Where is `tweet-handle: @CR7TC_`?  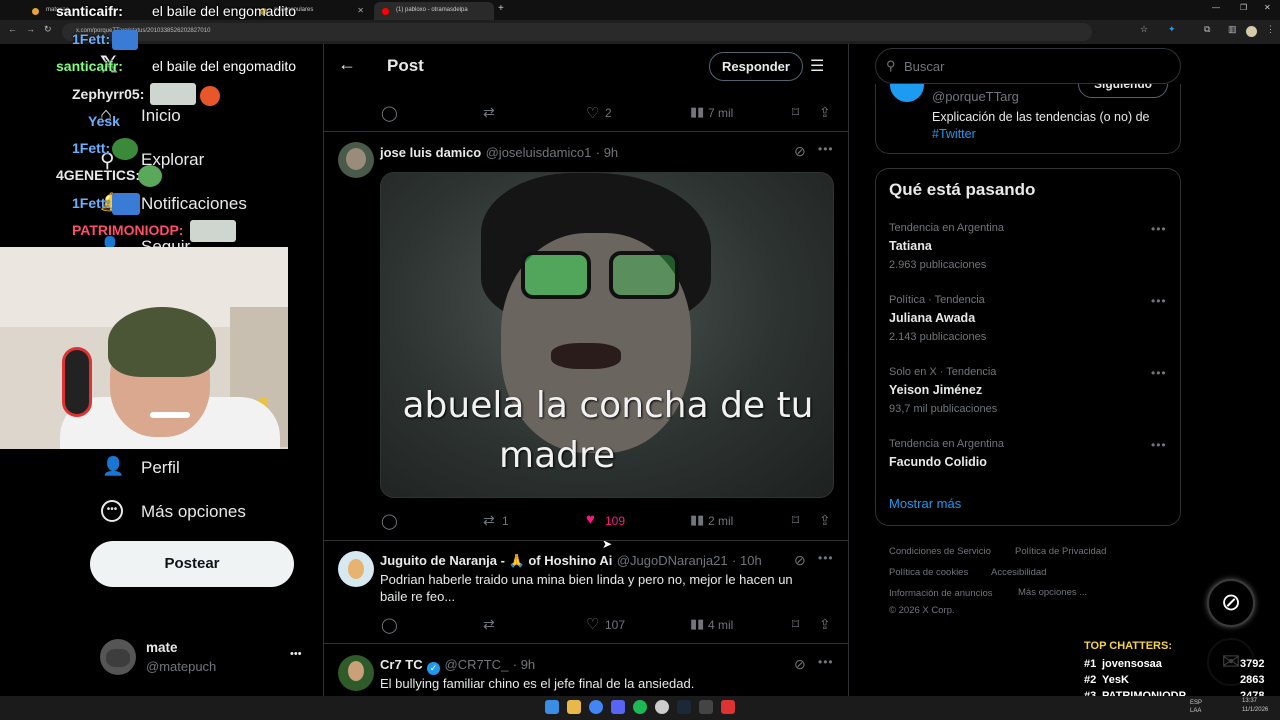
tweet-handle: @CR7TC_ is located at coordinates (477, 664).